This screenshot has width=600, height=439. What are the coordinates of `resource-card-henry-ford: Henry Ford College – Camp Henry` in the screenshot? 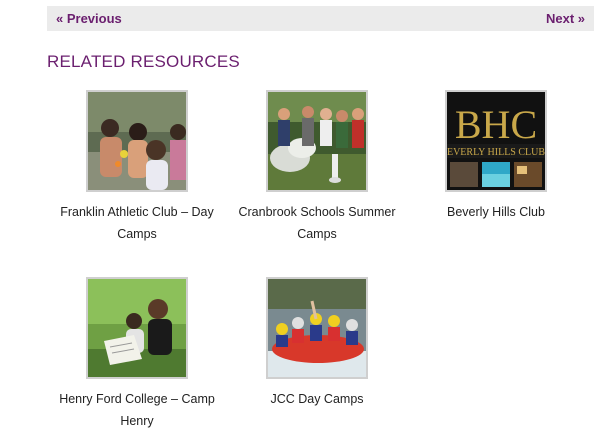 It's located at (137, 354).